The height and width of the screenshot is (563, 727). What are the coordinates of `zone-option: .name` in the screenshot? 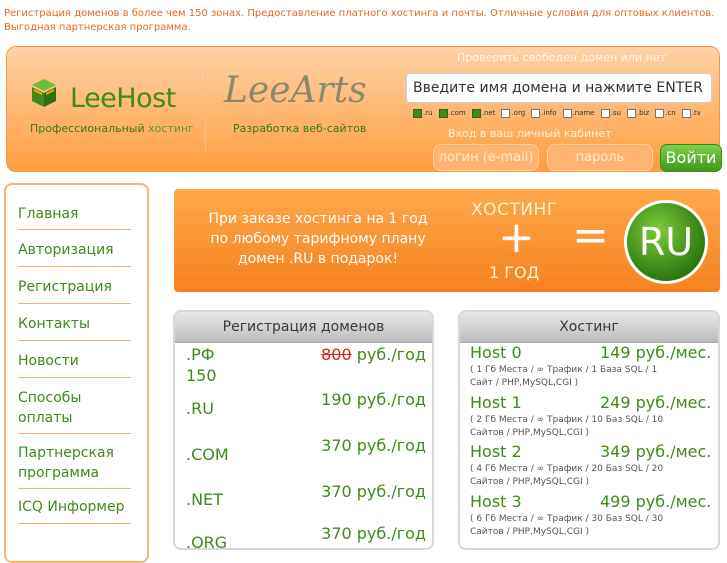 It's located at (578, 113).